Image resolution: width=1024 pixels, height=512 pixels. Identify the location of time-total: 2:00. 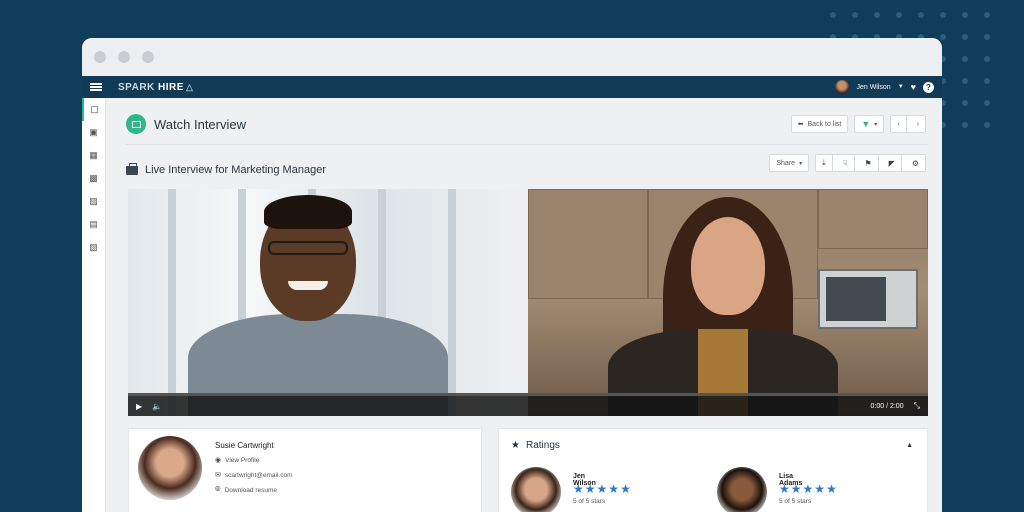
(896, 406).